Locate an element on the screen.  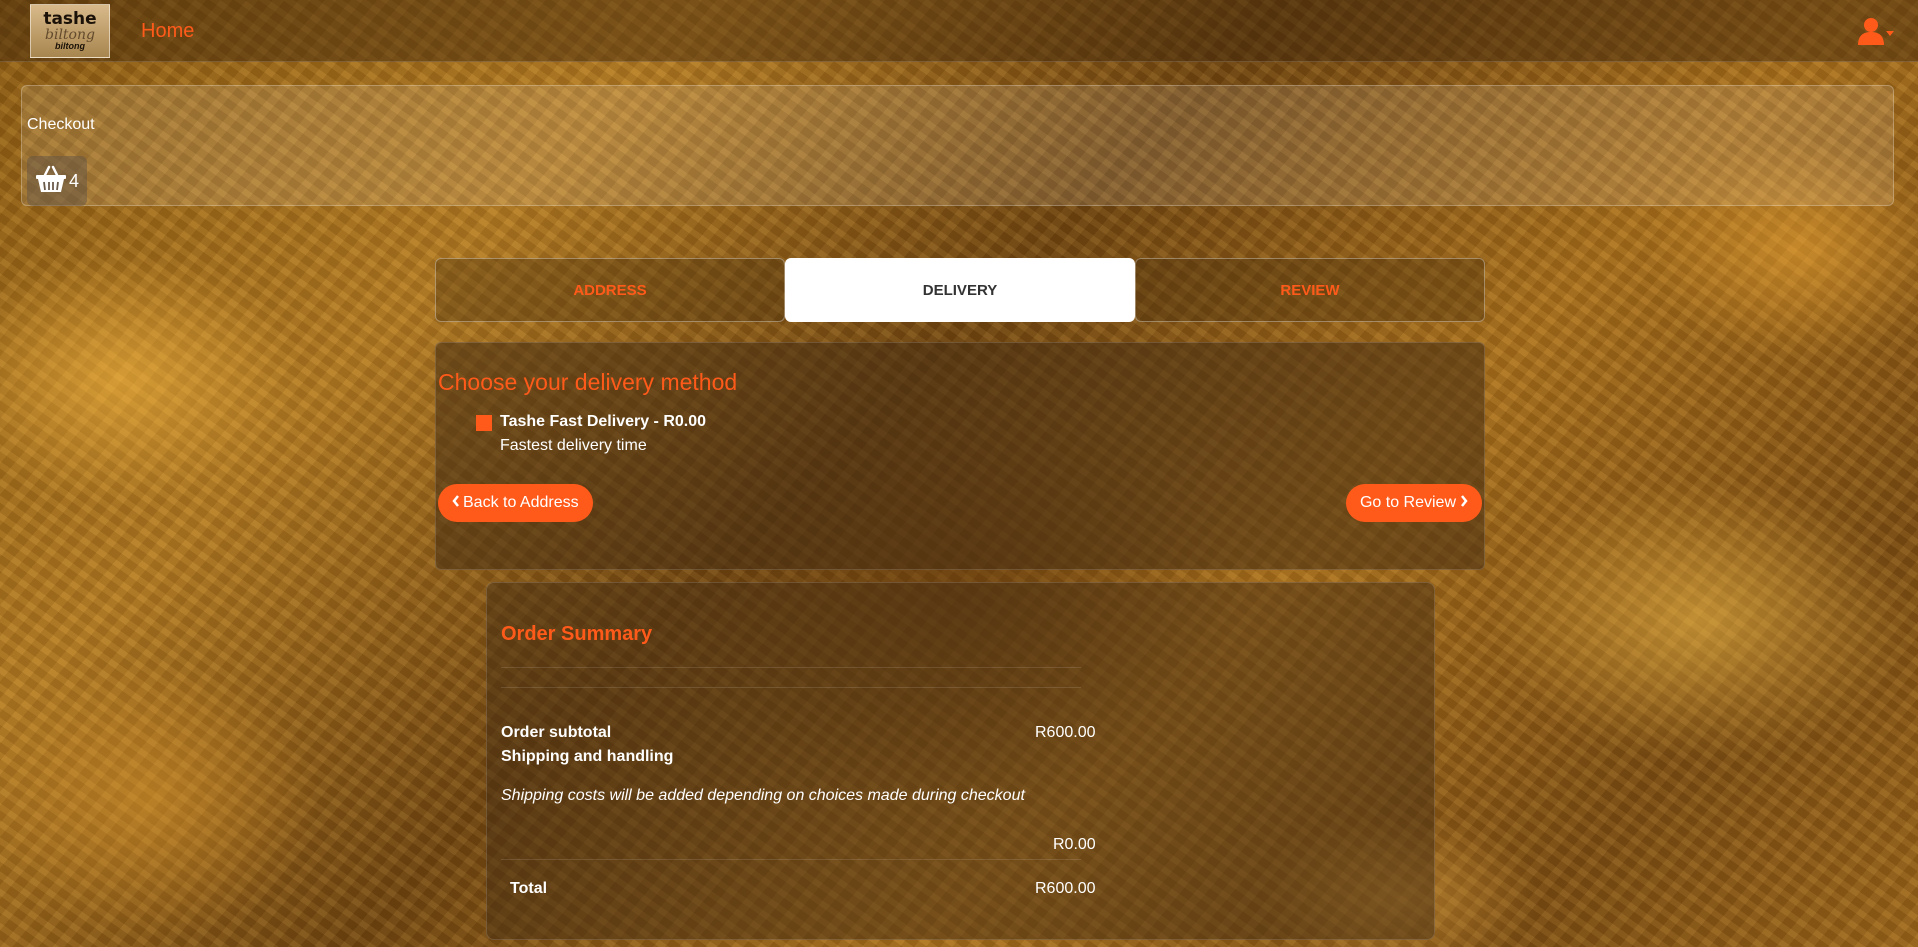
back-to-address-label: Back to Address is located at coordinates (521, 502).